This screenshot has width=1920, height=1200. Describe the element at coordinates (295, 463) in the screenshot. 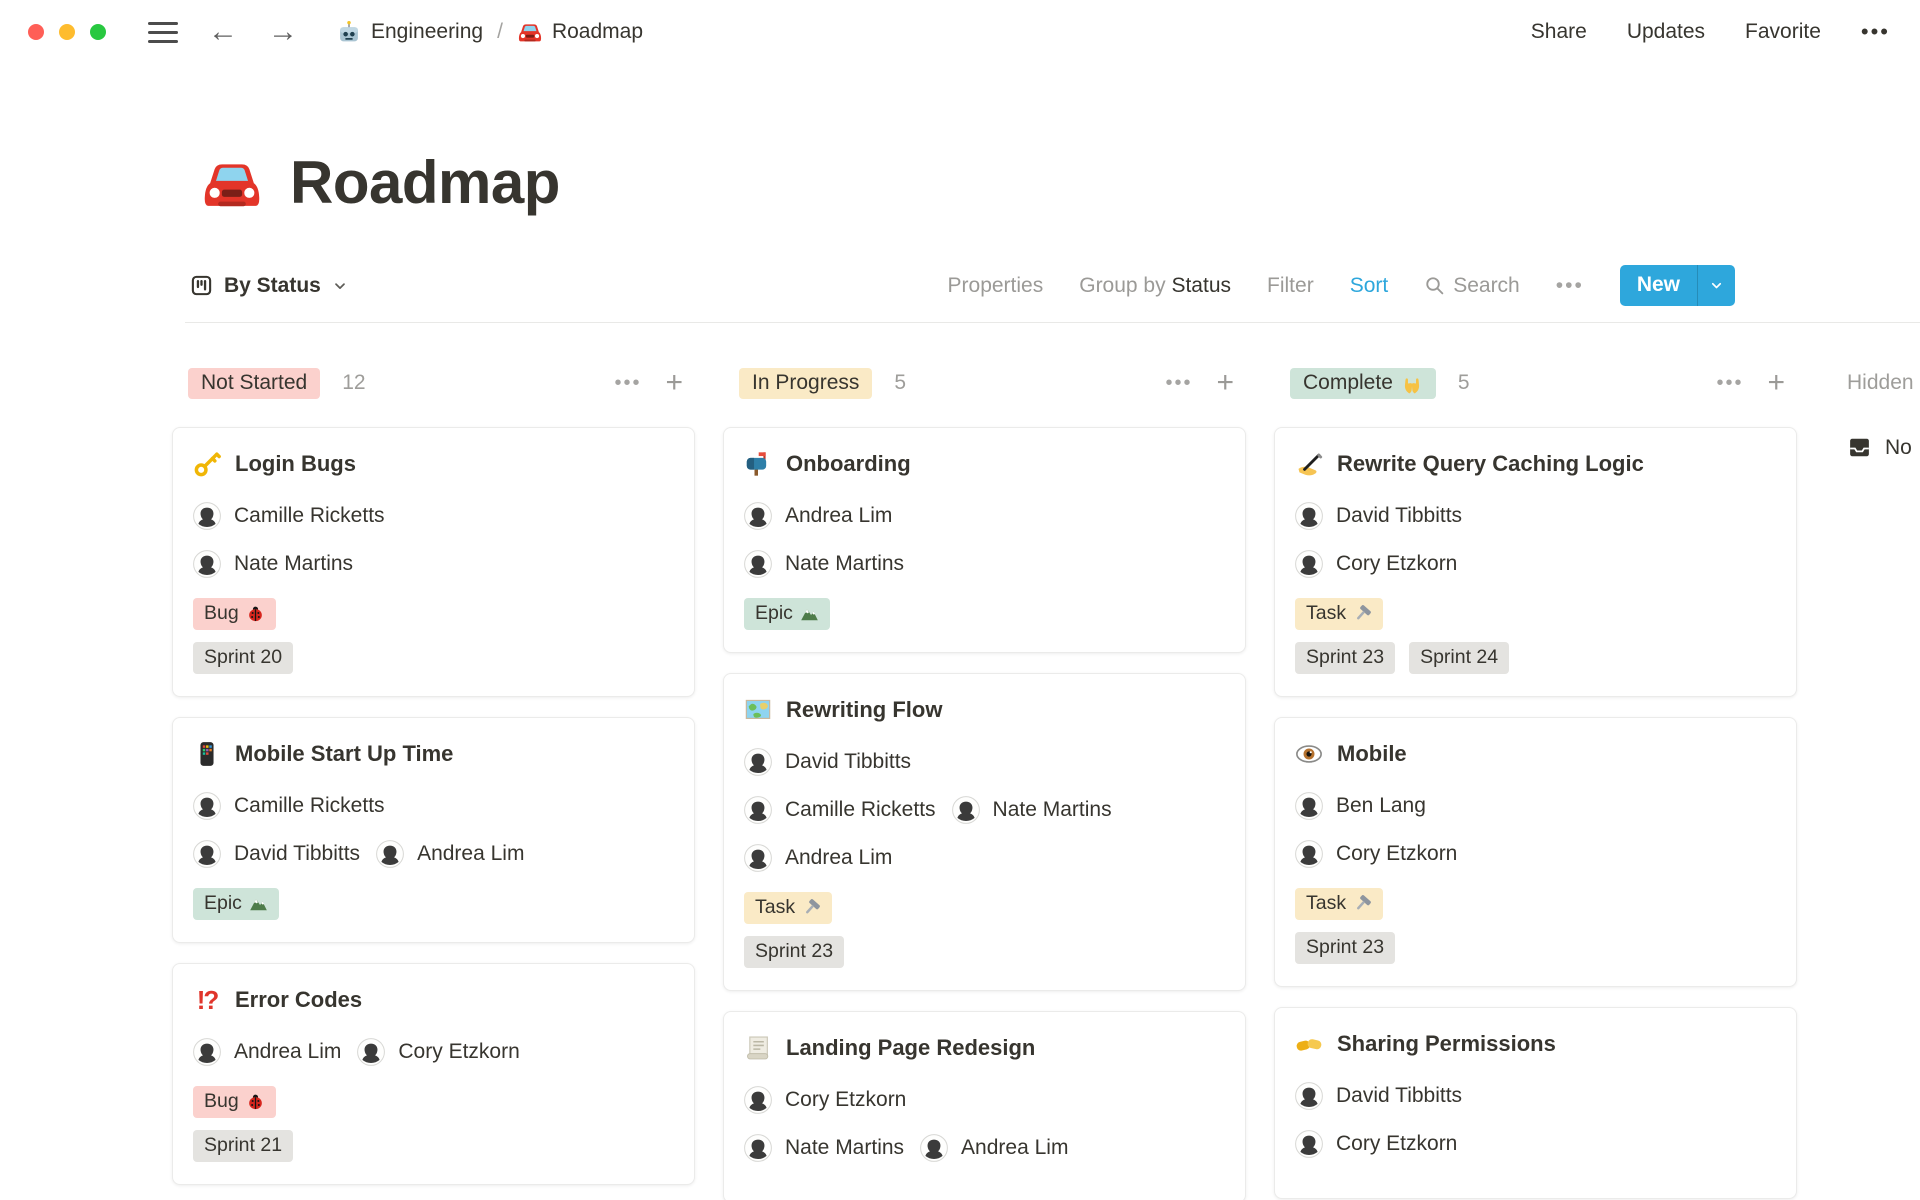

I see `card-title: Login Bugs` at that location.